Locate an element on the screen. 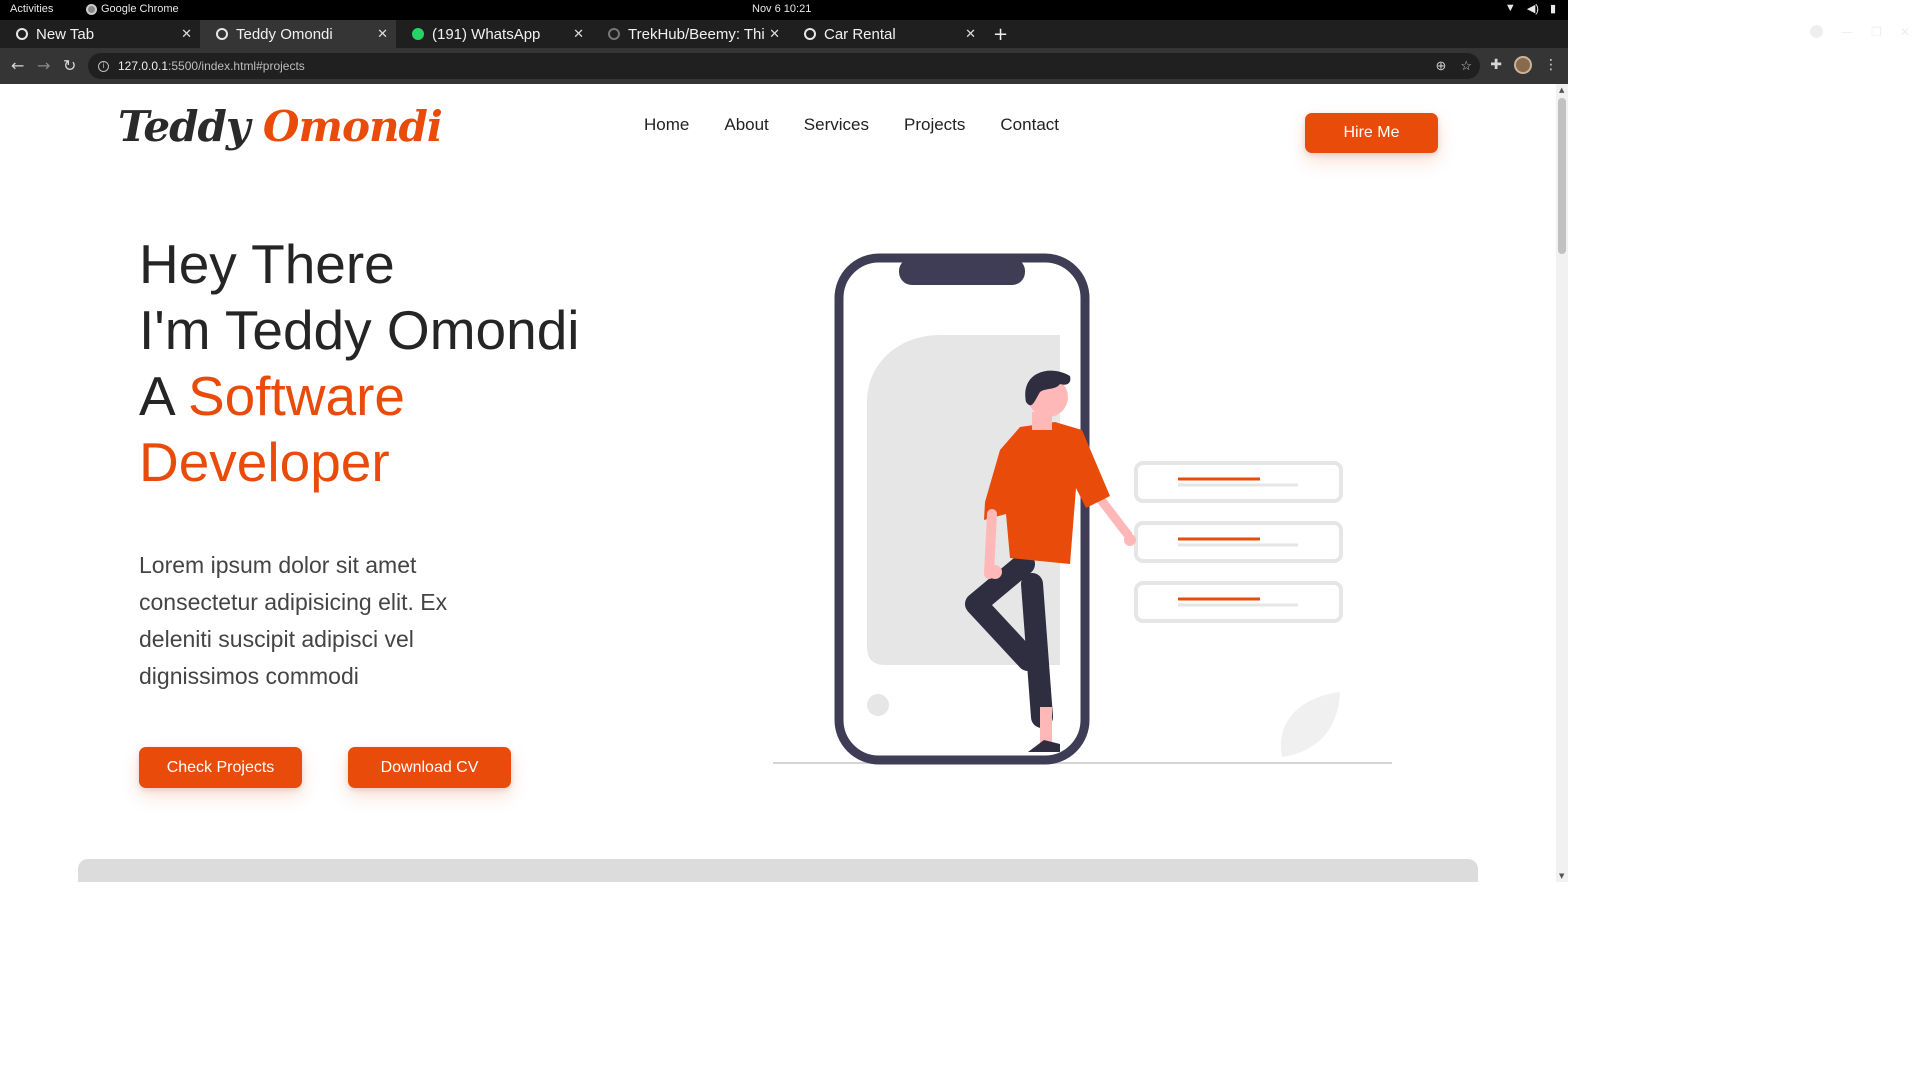  hero-line-greeting: Hey There is located at coordinates (267, 264).